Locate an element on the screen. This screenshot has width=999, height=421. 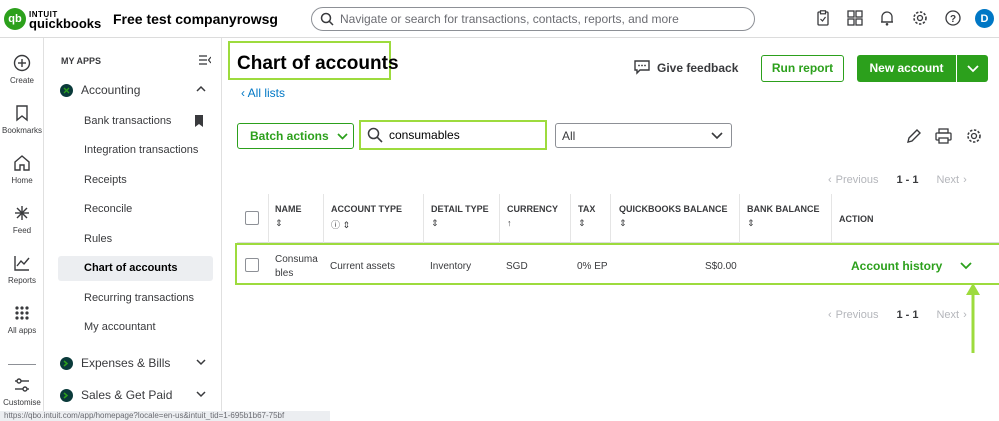
batch-actions-label: Batch actions is located at coordinates (289, 136).